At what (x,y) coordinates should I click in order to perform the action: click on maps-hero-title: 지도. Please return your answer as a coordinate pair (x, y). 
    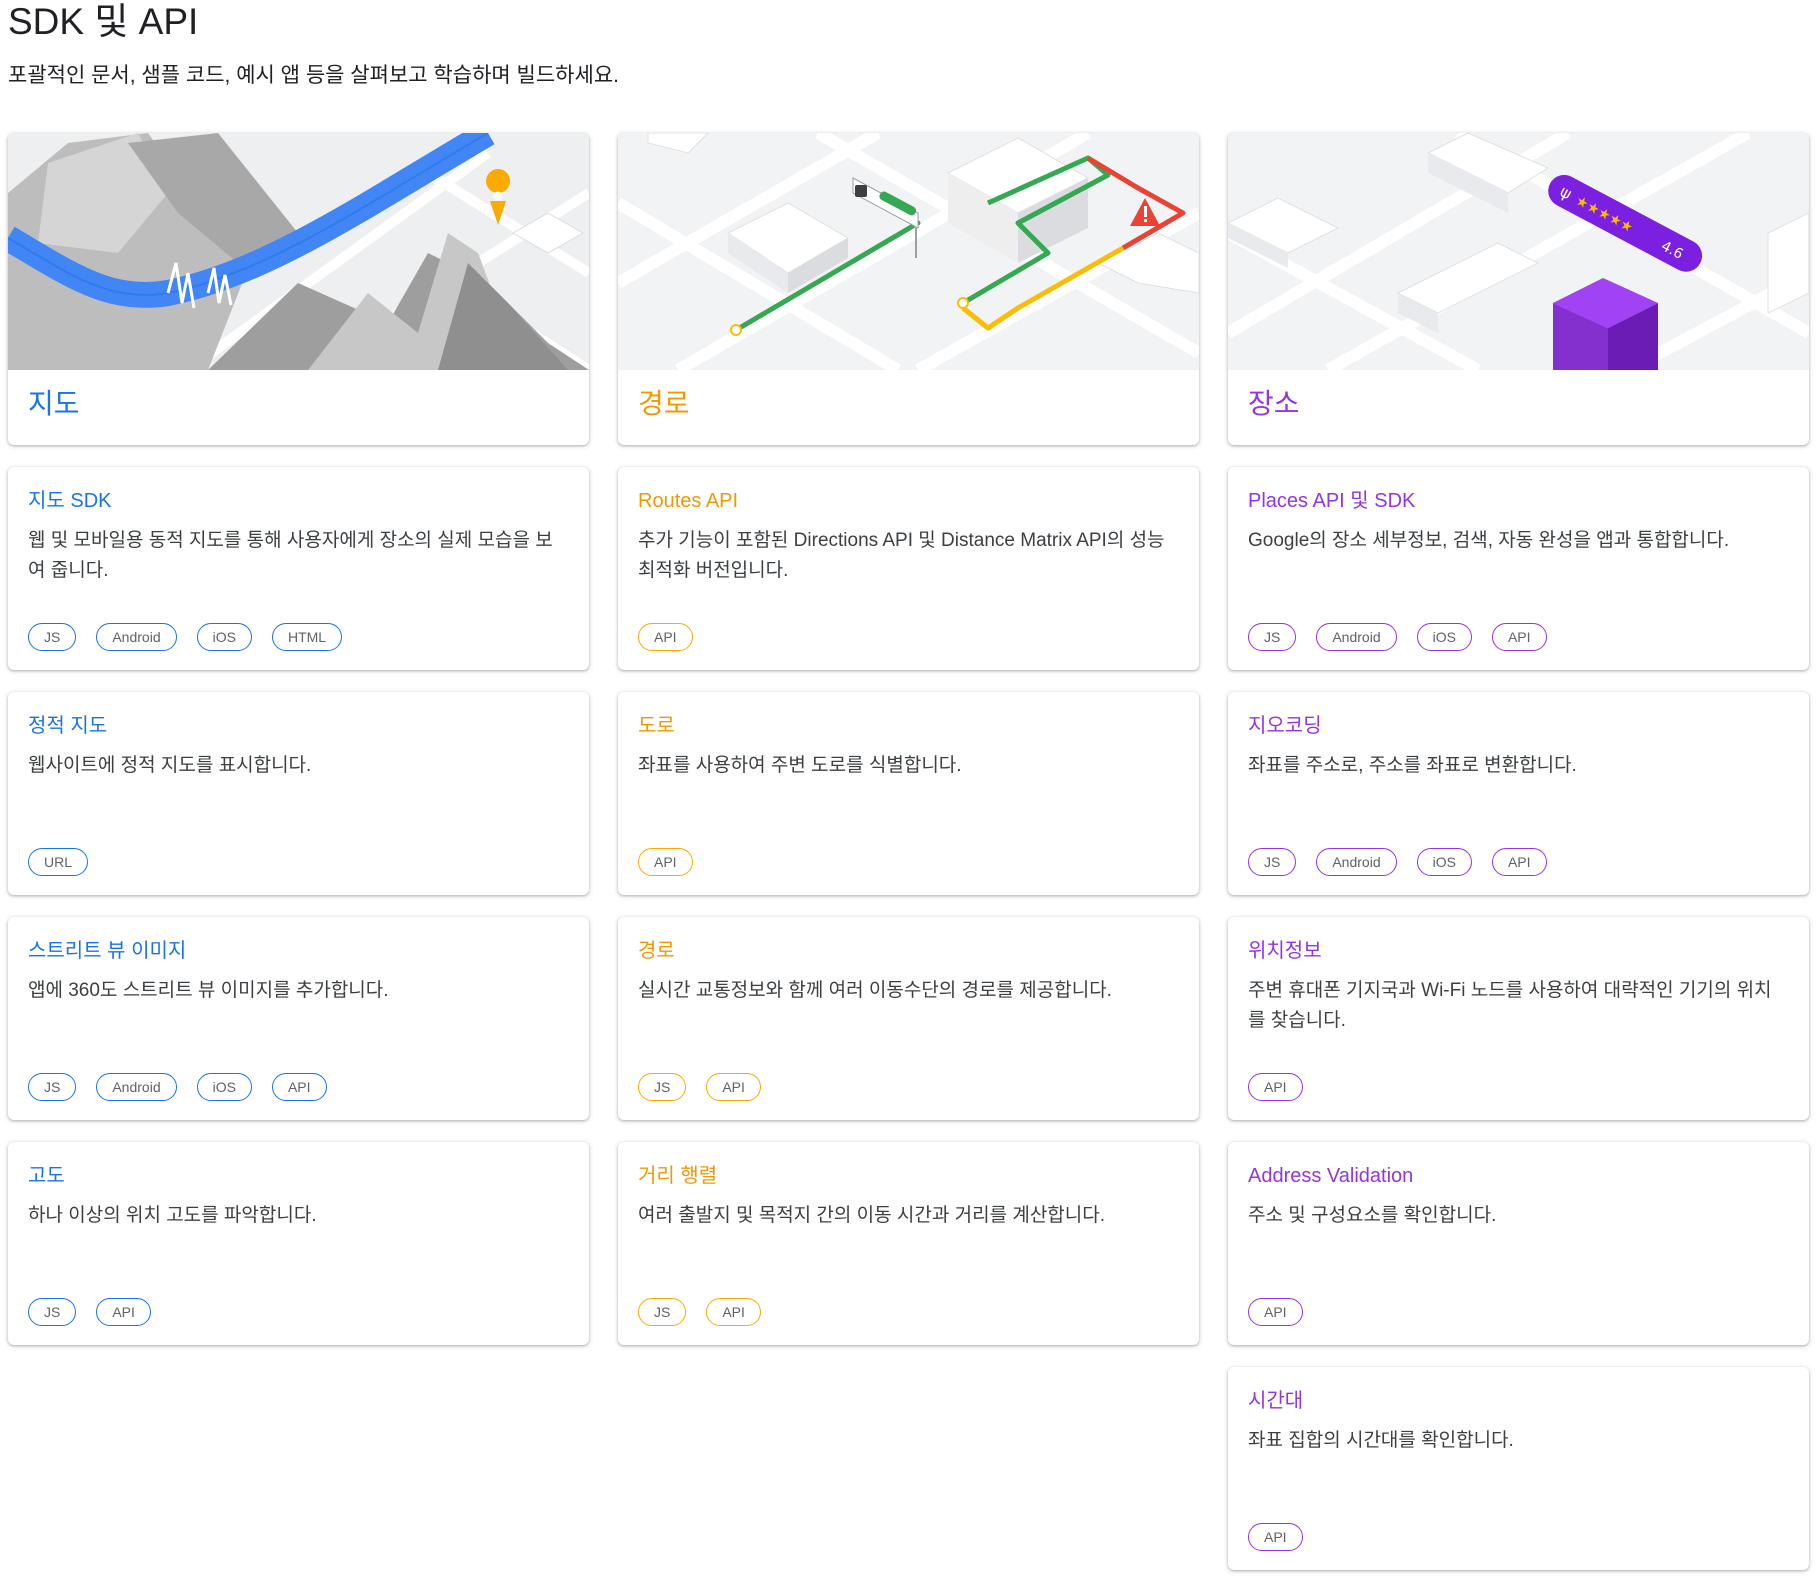
    Looking at the image, I should click on (54, 403).